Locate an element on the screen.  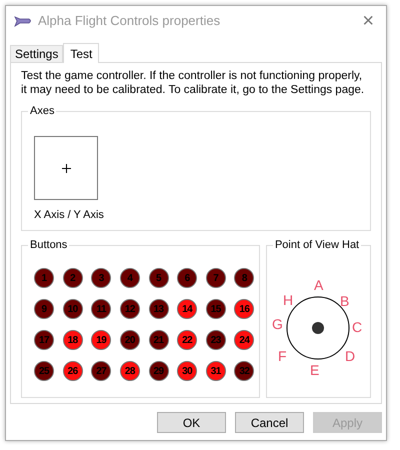
close-button: × is located at coordinates (368, 21).